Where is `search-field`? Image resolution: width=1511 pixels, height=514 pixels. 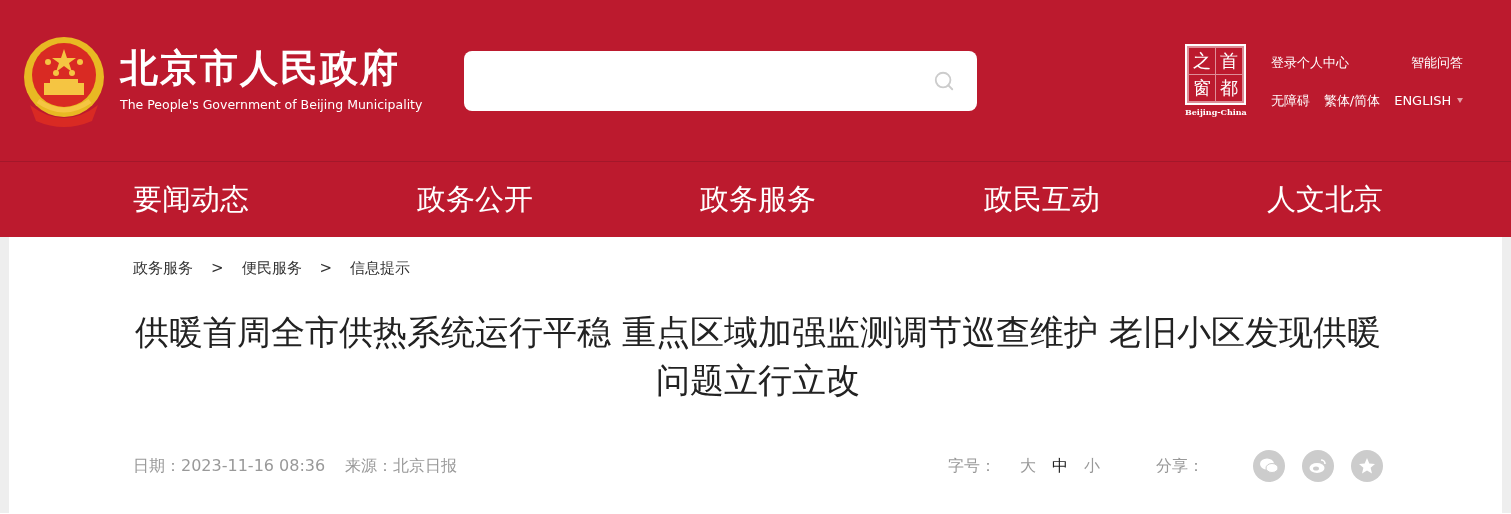 search-field is located at coordinates (720, 80).